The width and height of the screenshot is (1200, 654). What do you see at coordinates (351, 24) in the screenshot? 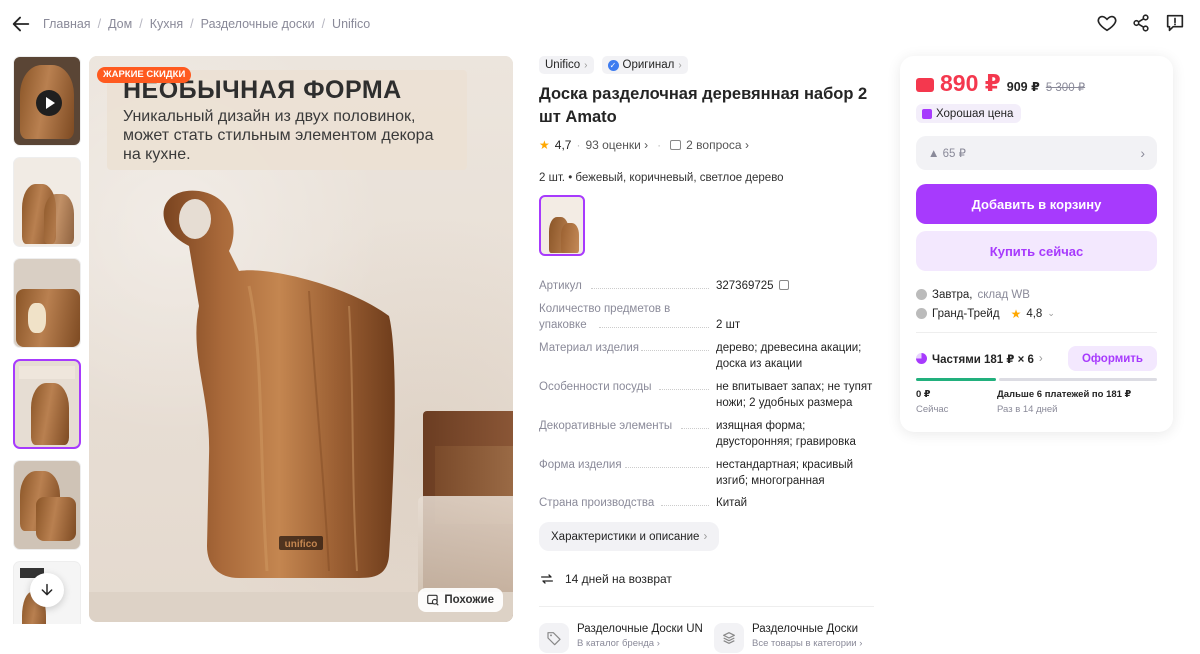
I see `breadcrumb-brand: Unifico` at bounding box center [351, 24].